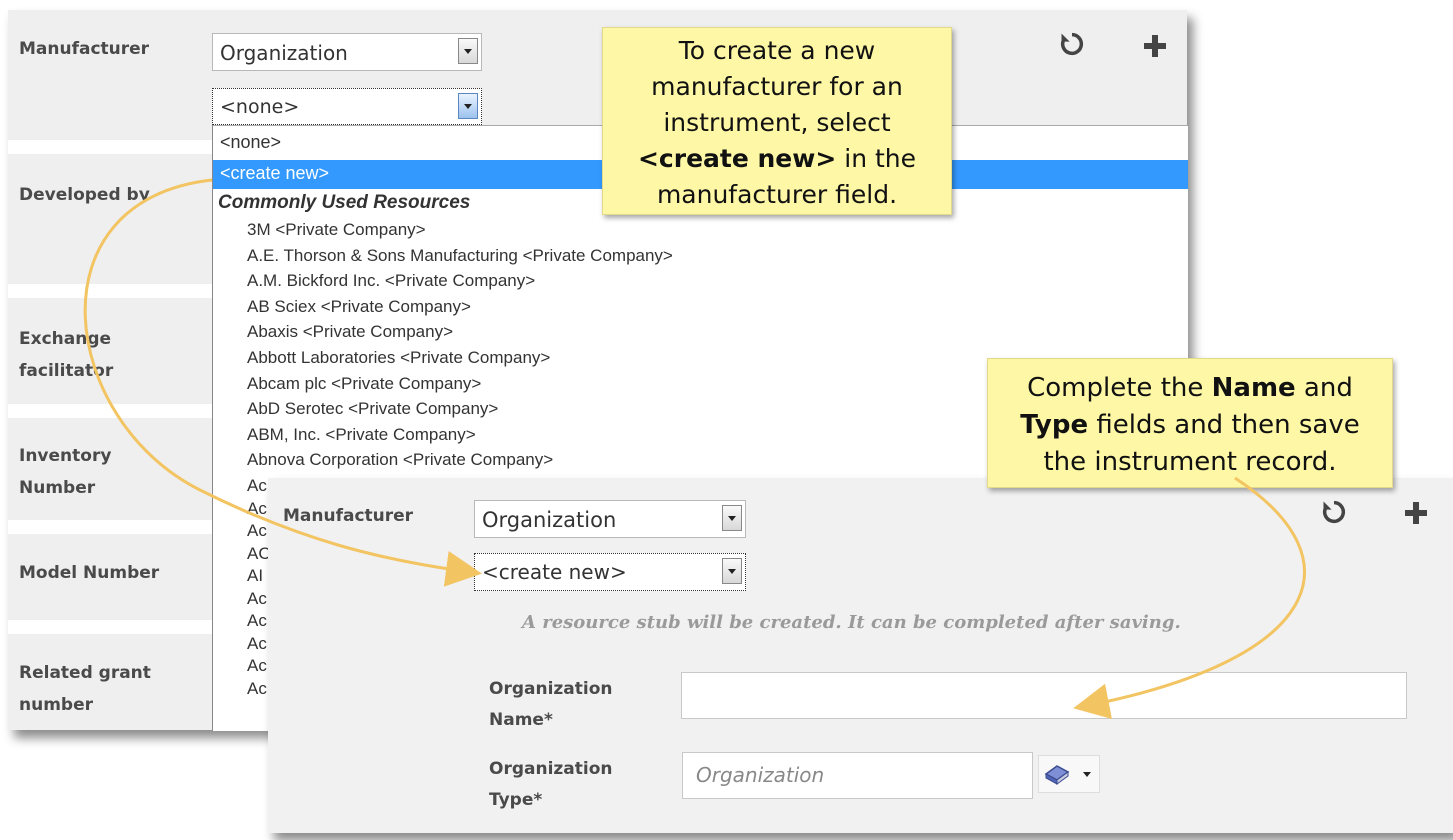 This screenshot has height=840, width=1453. What do you see at coordinates (777, 194) in the screenshot?
I see `callout-line: manufacturer field.` at bounding box center [777, 194].